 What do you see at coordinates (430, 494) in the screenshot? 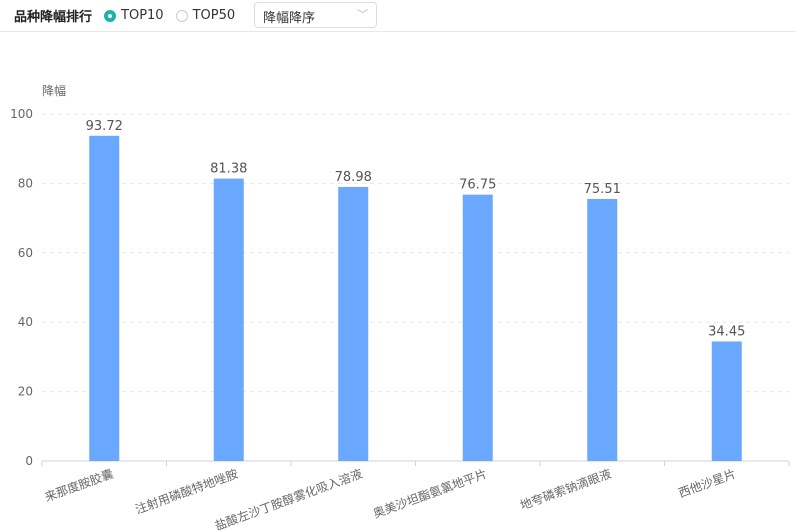
I see `x-tick-label: 奥美沙坦酯氨氯地平片` at bounding box center [430, 494].